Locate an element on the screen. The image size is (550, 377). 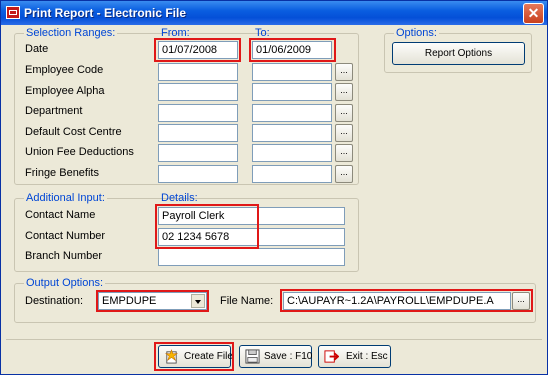
default-cost-centre-to-field is located at coordinates (292, 133).